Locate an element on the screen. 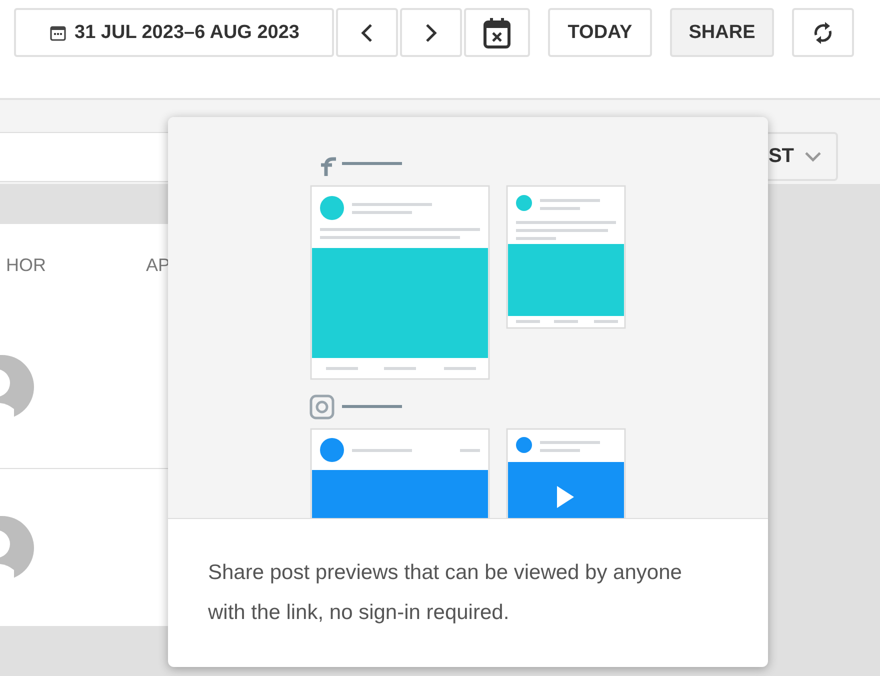 The image size is (880, 676). today-button: TODAY is located at coordinates (600, 32).